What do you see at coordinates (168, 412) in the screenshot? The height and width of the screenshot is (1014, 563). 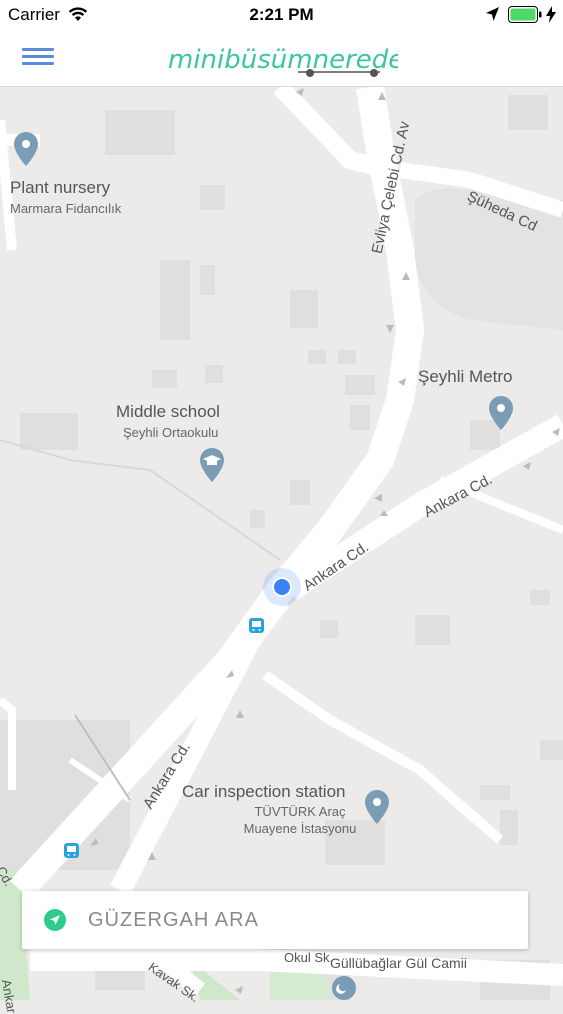 I see `poi-title: Middle school` at bounding box center [168, 412].